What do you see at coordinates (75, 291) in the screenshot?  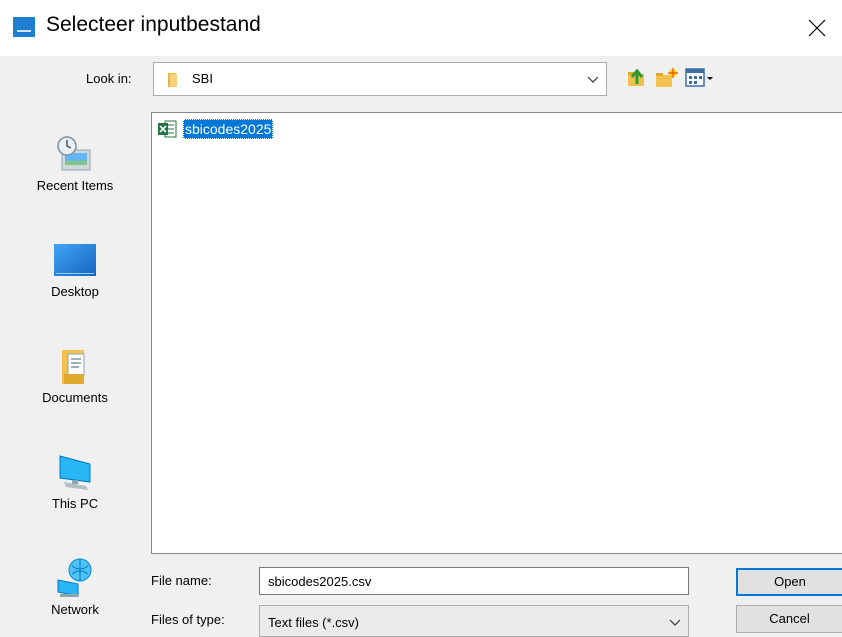 I see `place-label: Desktop` at bounding box center [75, 291].